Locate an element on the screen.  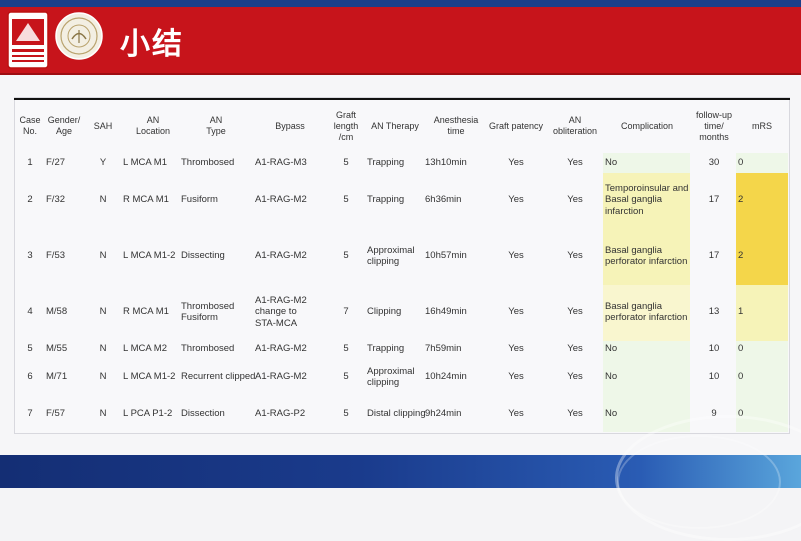
cell-line: 7 is located at coordinates (30, 414).